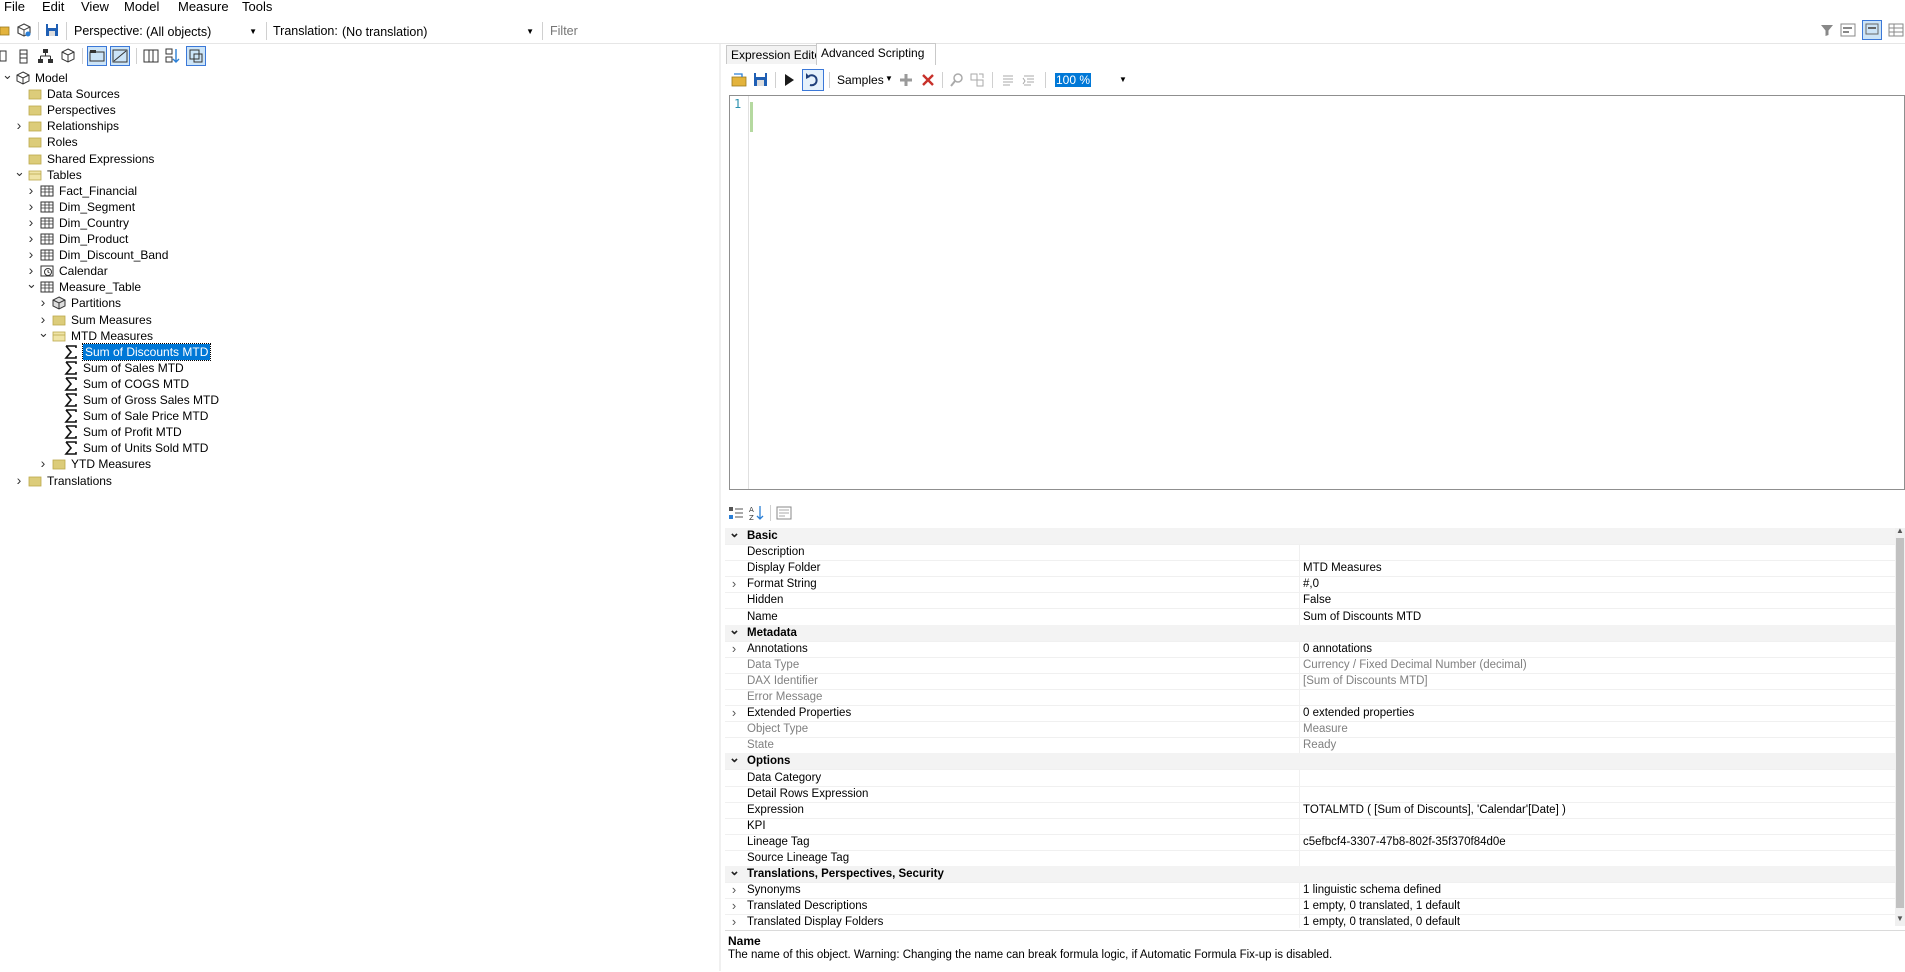  Describe the element at coordinates (358, 319) in the screenshot. I see `tree-item: › Sum Measures` at that location.